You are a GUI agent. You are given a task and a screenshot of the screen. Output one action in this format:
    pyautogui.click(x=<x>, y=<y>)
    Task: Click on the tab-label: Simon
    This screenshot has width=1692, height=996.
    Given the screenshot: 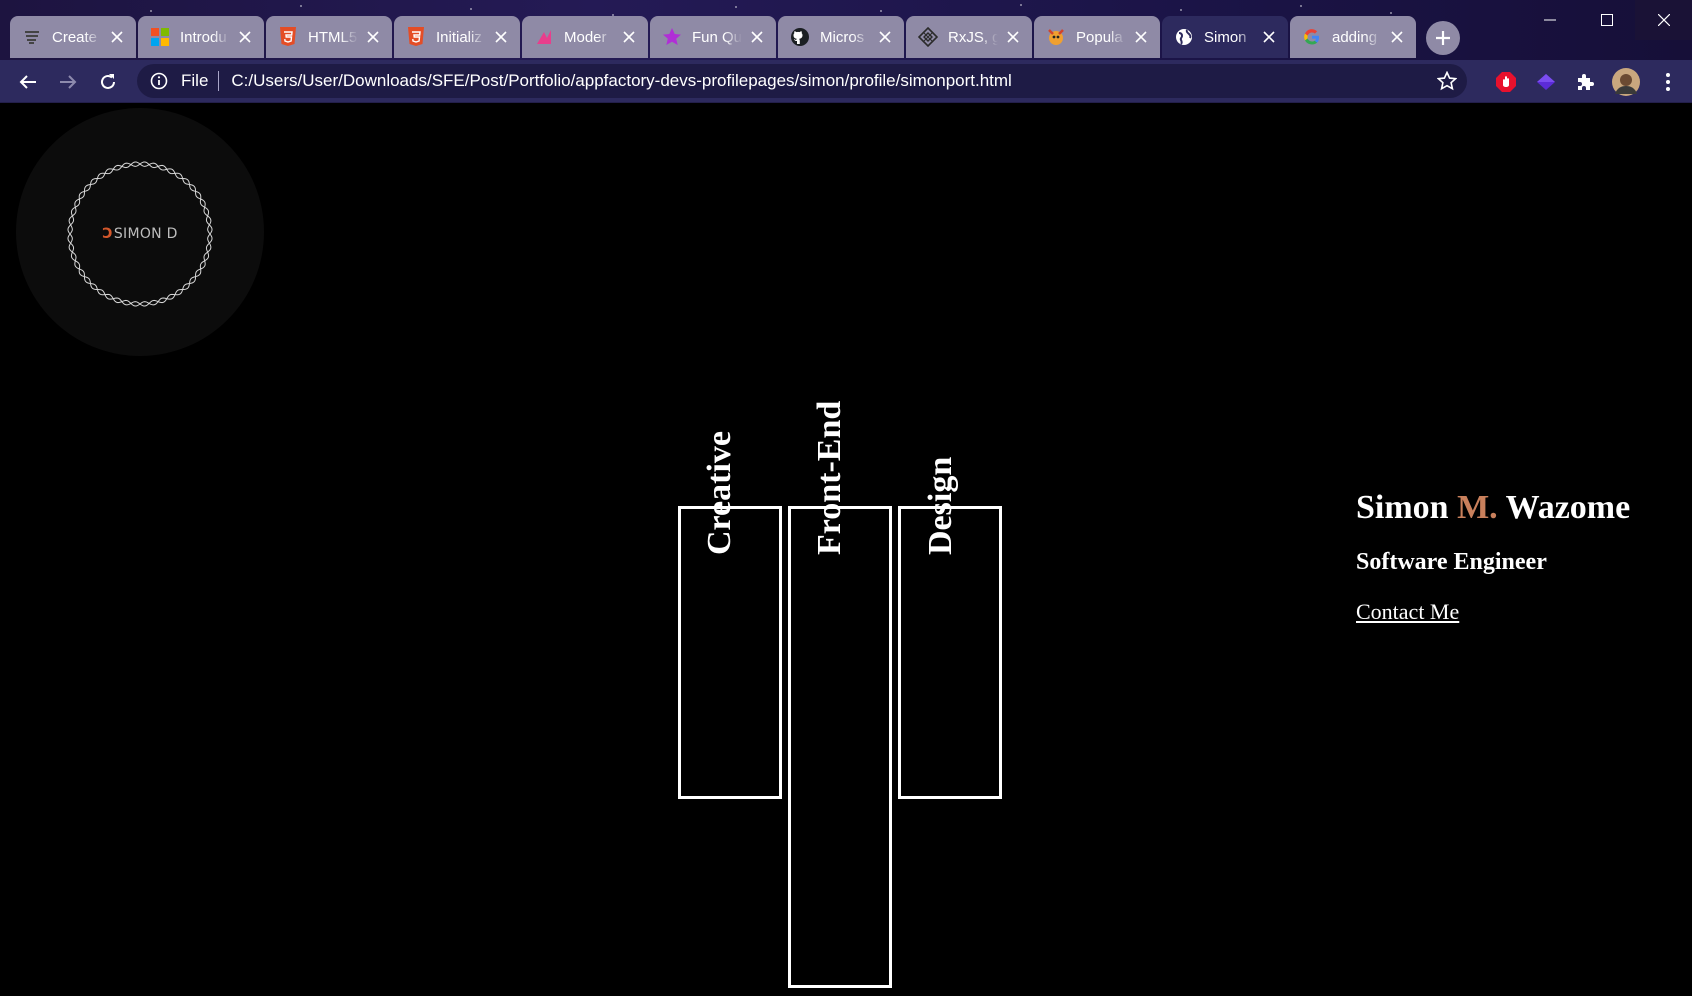 What is the action you would take?
    pyautogui.click(x=1225, y=37)
    